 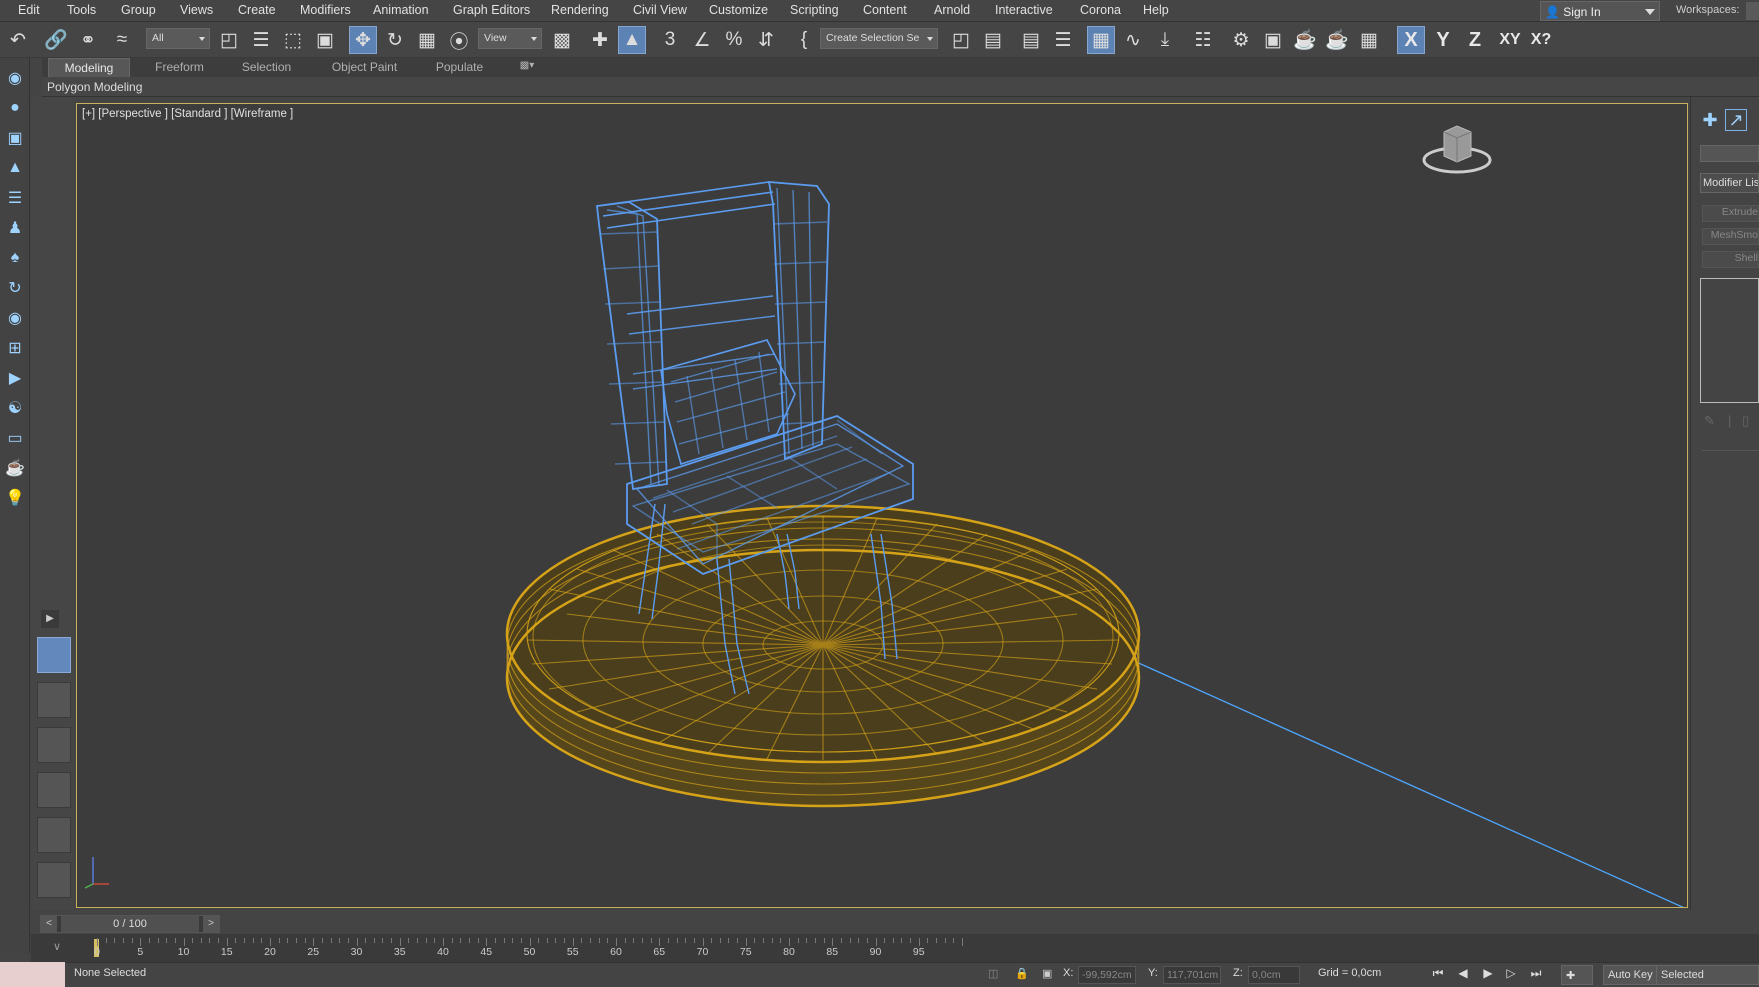 What do you see at coordinates (1730, 236) in the screenshot?
I see `modifier-meshsmooth-button: MeshSmo` at bounding box center [1730, 236].